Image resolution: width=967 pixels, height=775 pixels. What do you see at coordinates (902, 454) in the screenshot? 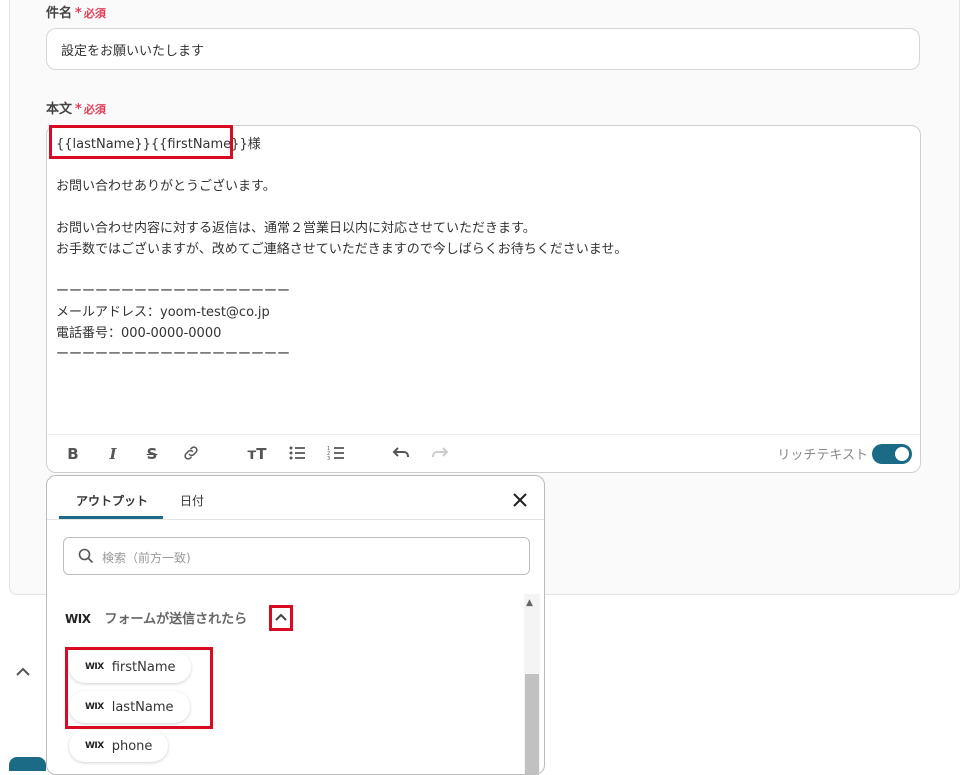
I see `toggle-knob` at bounding box center [902, 454].